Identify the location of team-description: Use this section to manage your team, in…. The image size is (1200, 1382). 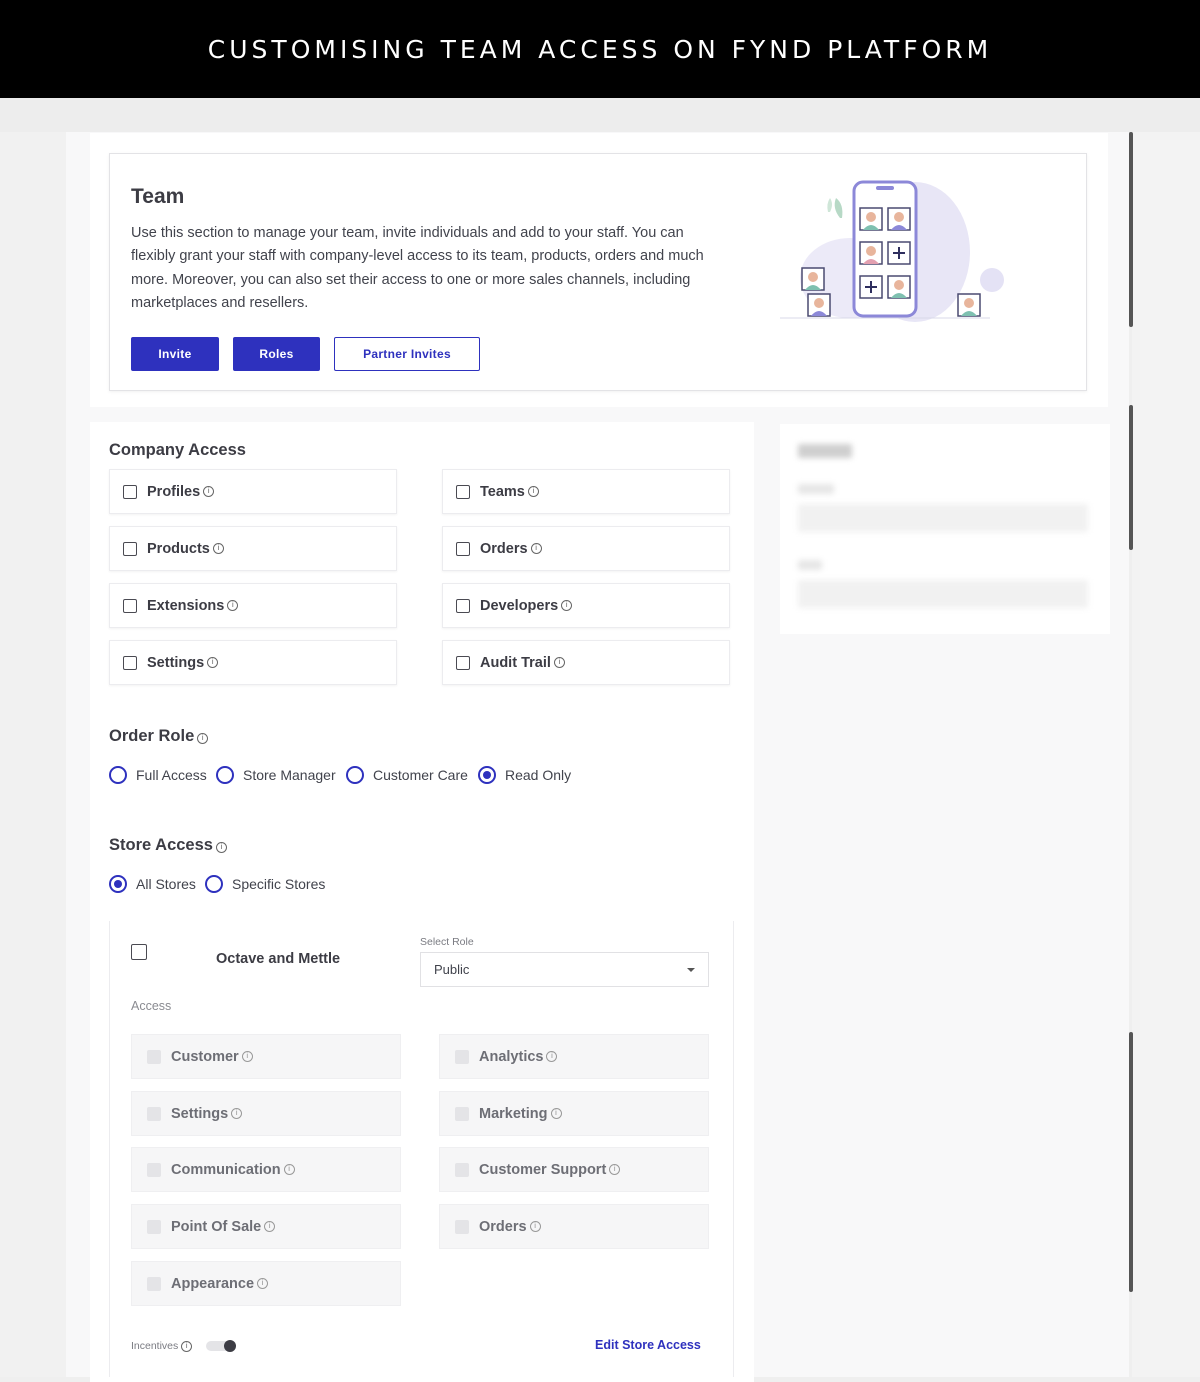
(417, 268).